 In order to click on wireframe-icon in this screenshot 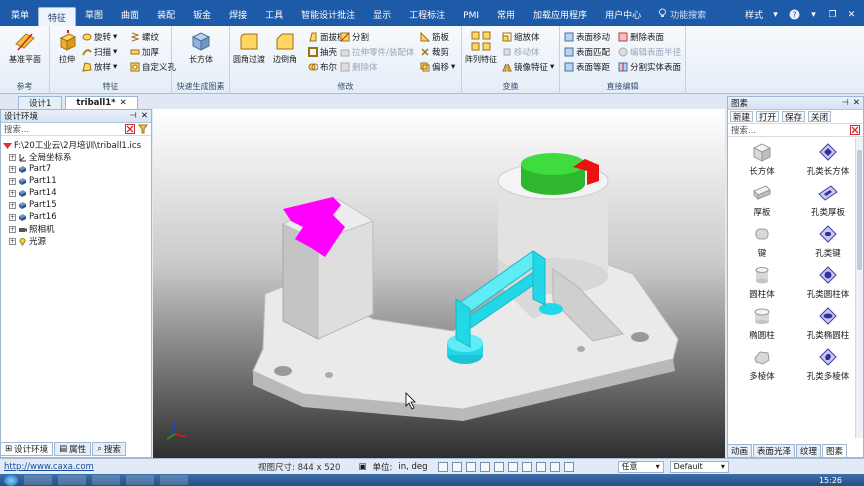, I will do `click(540, 466)`.